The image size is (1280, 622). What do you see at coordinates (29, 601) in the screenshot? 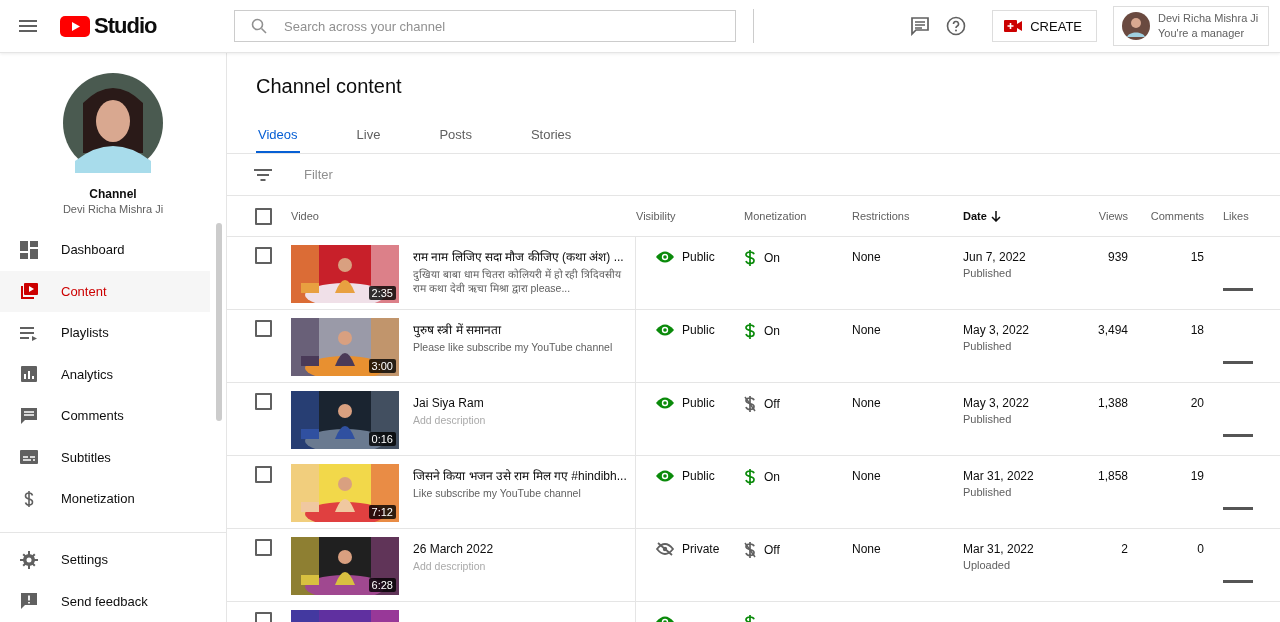
I see `feedback-icon` at bounding box center [29, 601].